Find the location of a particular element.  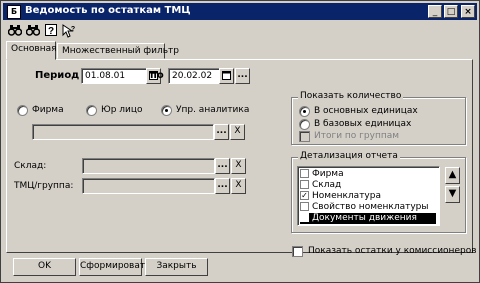

radio-main-units is located at coordinates (304, 111).